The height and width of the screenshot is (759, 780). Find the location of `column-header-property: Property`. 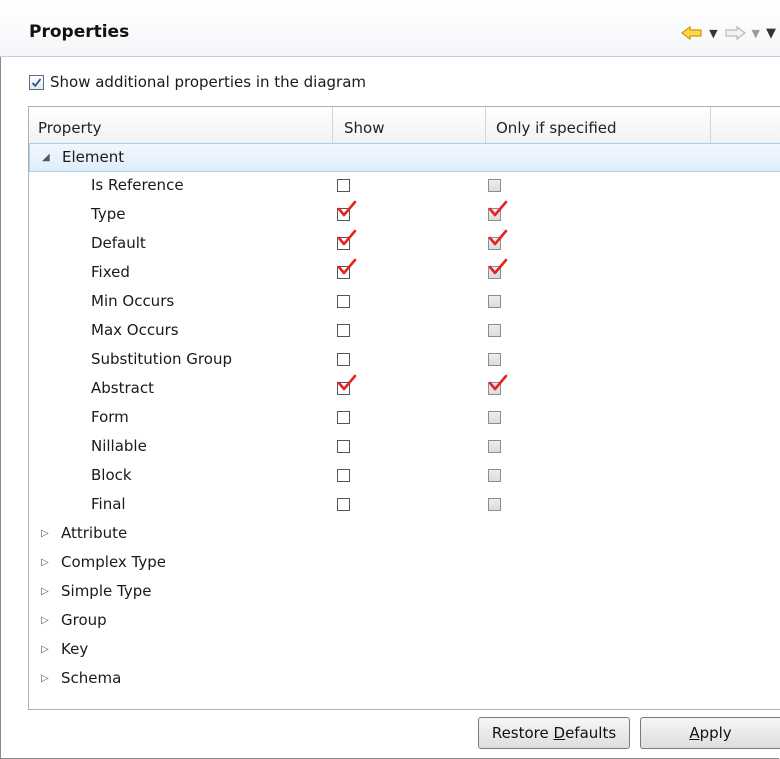

column-header-property: Property is located at coordinates (69, 128).